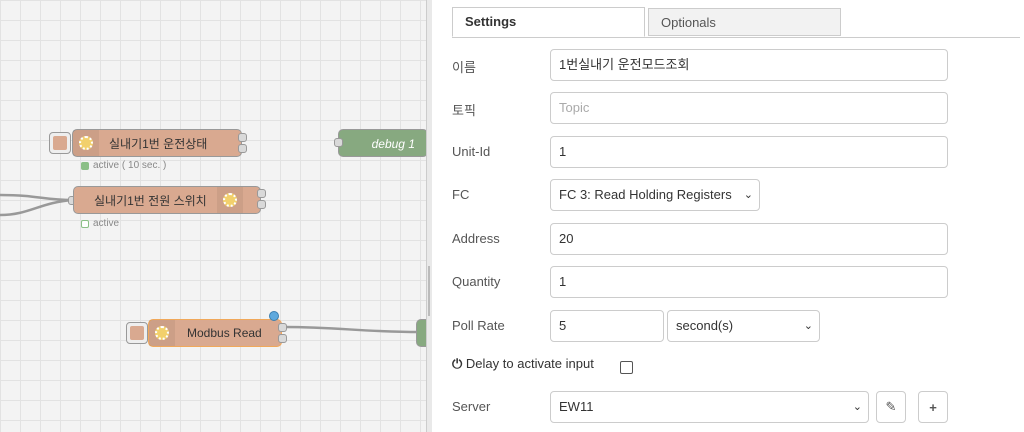 The image size is (1024, 432). I want to click on topic-label: 토픽, so click(464, 110).